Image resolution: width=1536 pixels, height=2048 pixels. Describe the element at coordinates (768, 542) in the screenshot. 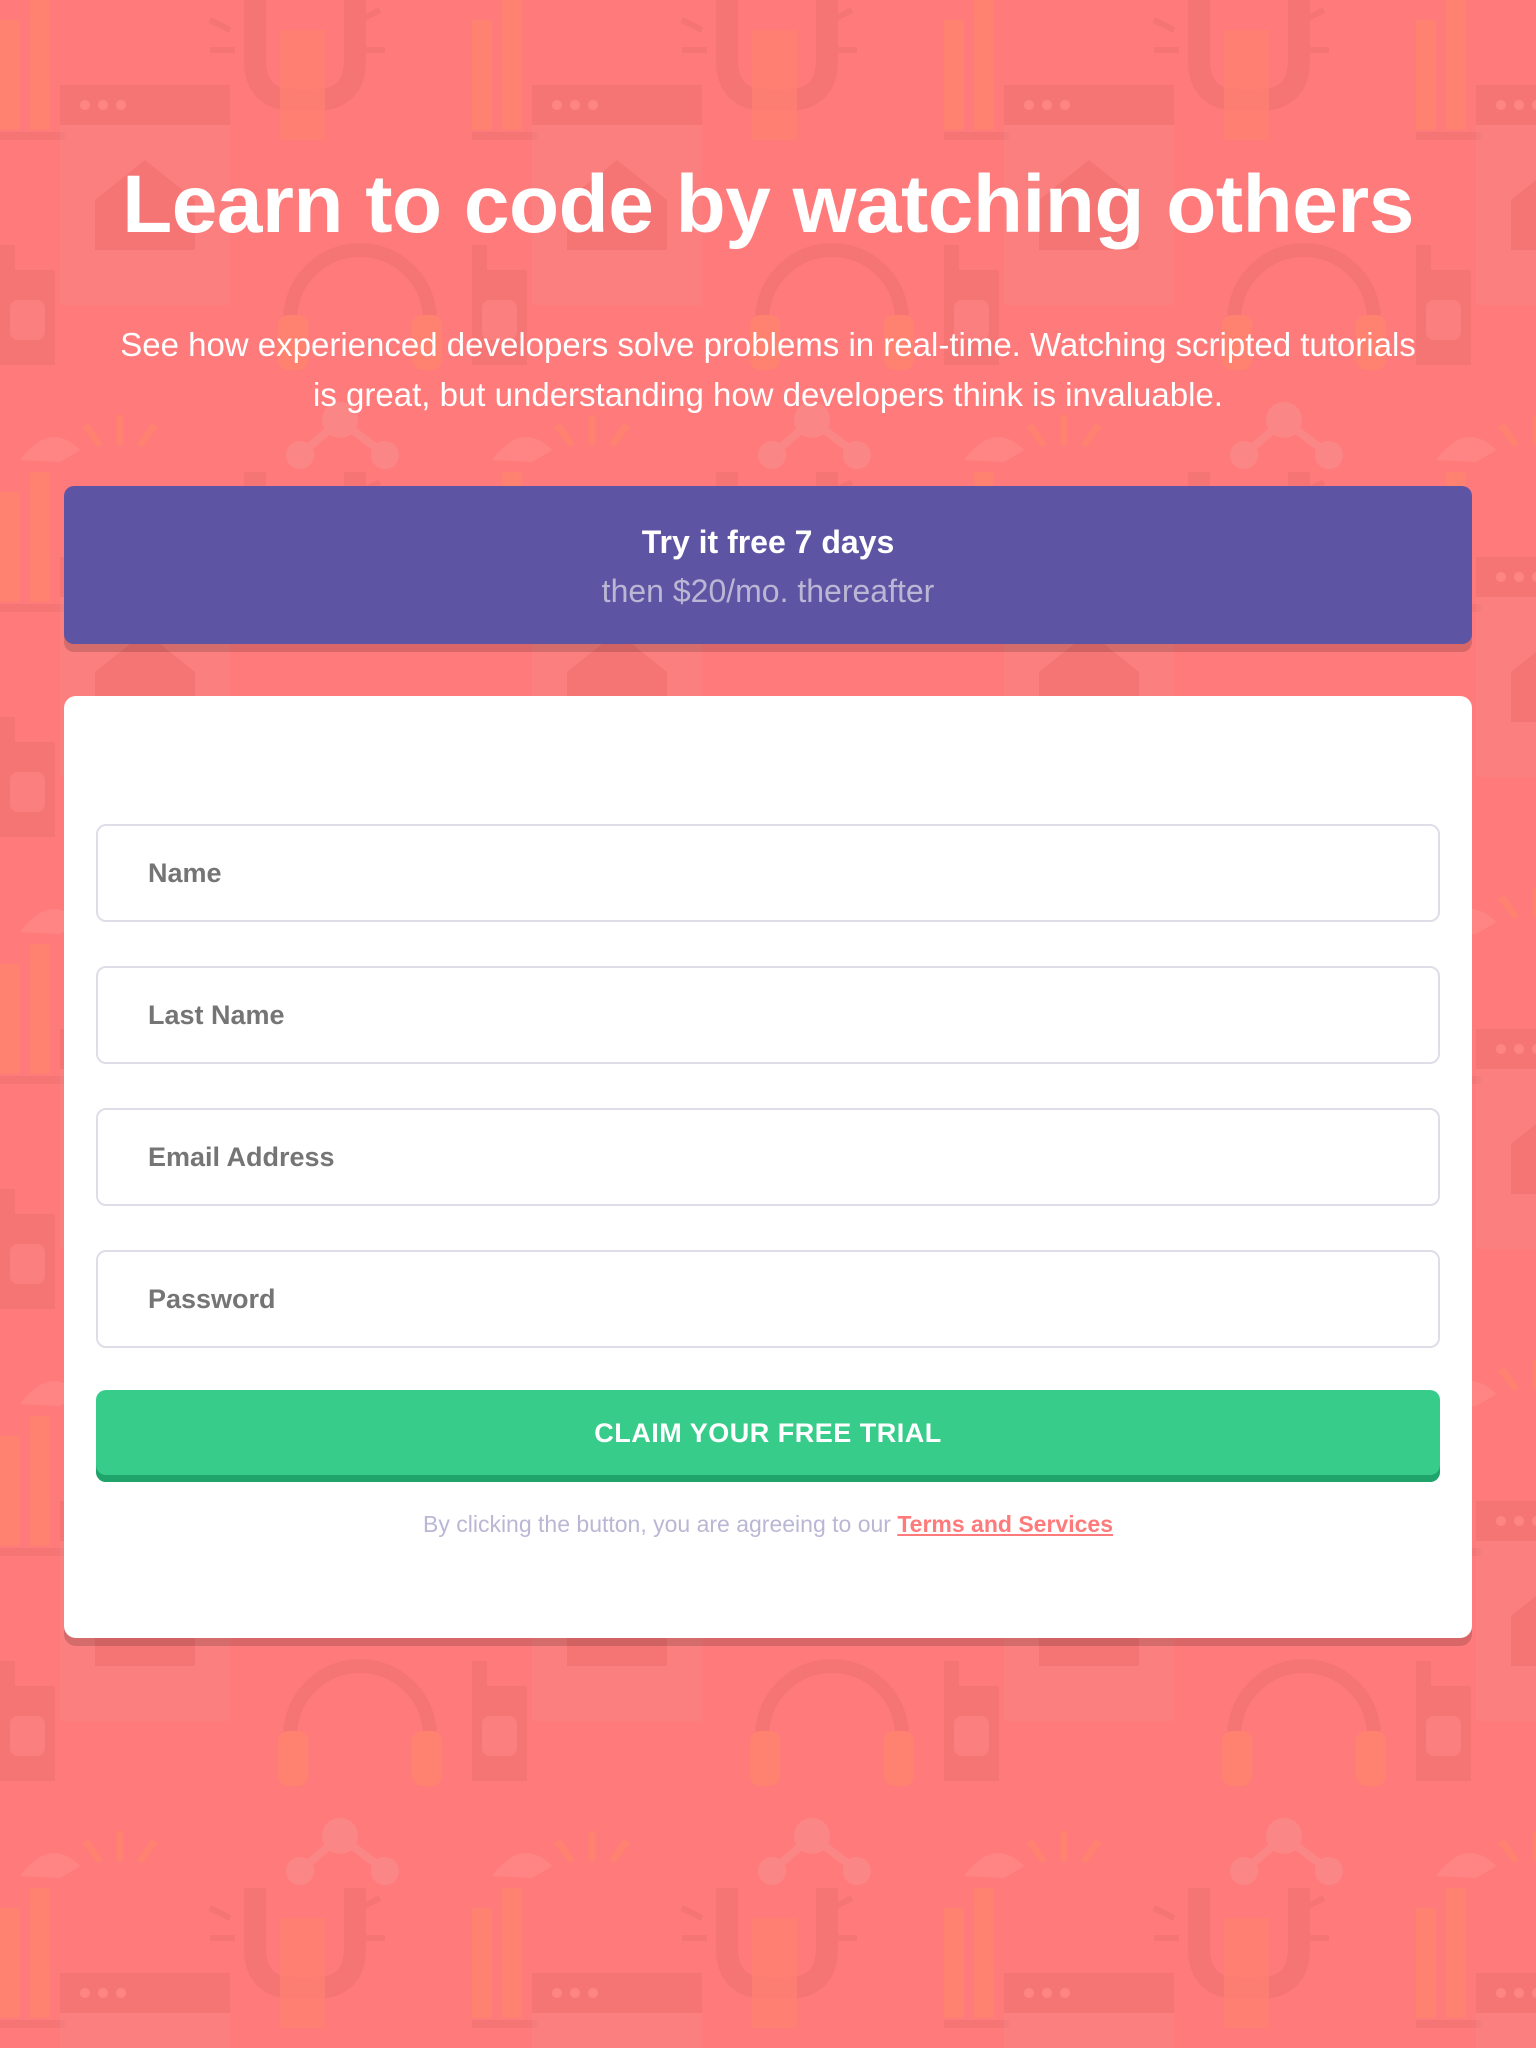

I see `offer-title: Try it free 7 days` at that location.